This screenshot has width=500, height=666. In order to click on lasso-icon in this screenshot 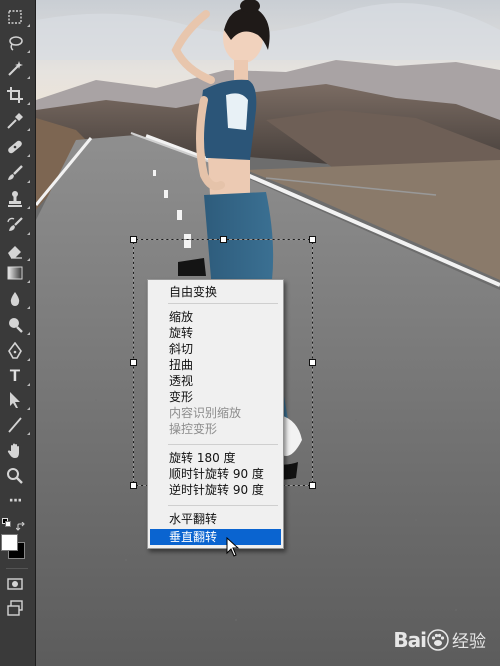, I will do `click(17, 43)`.